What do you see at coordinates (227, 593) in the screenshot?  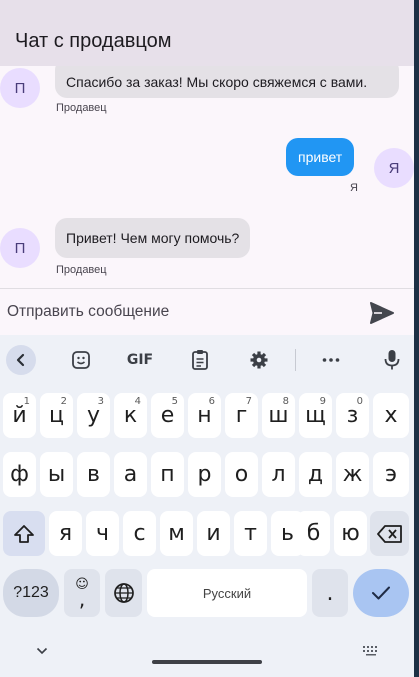 I see `space-key: Русский` at bounding box center [227, 593].